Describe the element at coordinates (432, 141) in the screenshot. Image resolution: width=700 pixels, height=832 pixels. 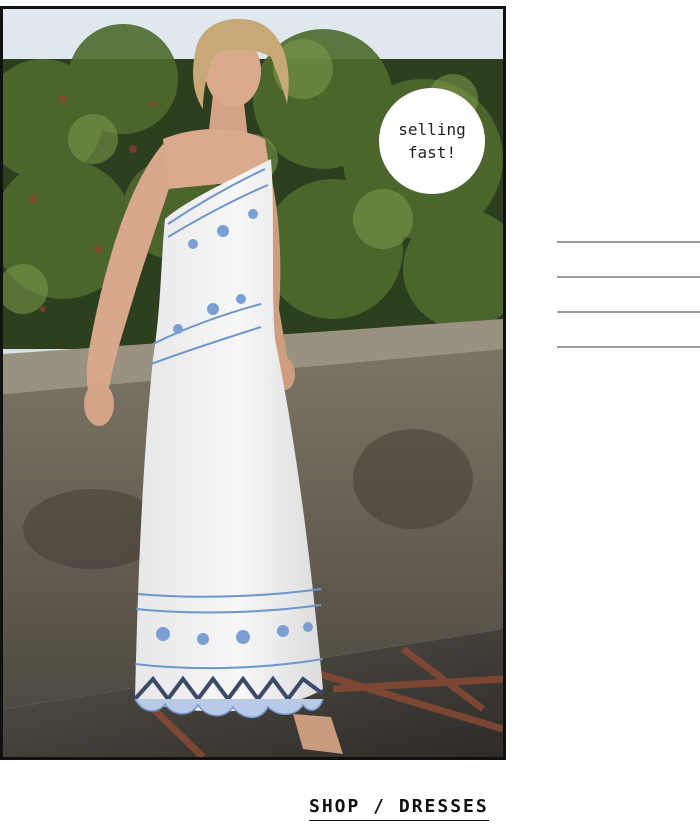
I see `selling-fast-badge: selling fast!` at that location.